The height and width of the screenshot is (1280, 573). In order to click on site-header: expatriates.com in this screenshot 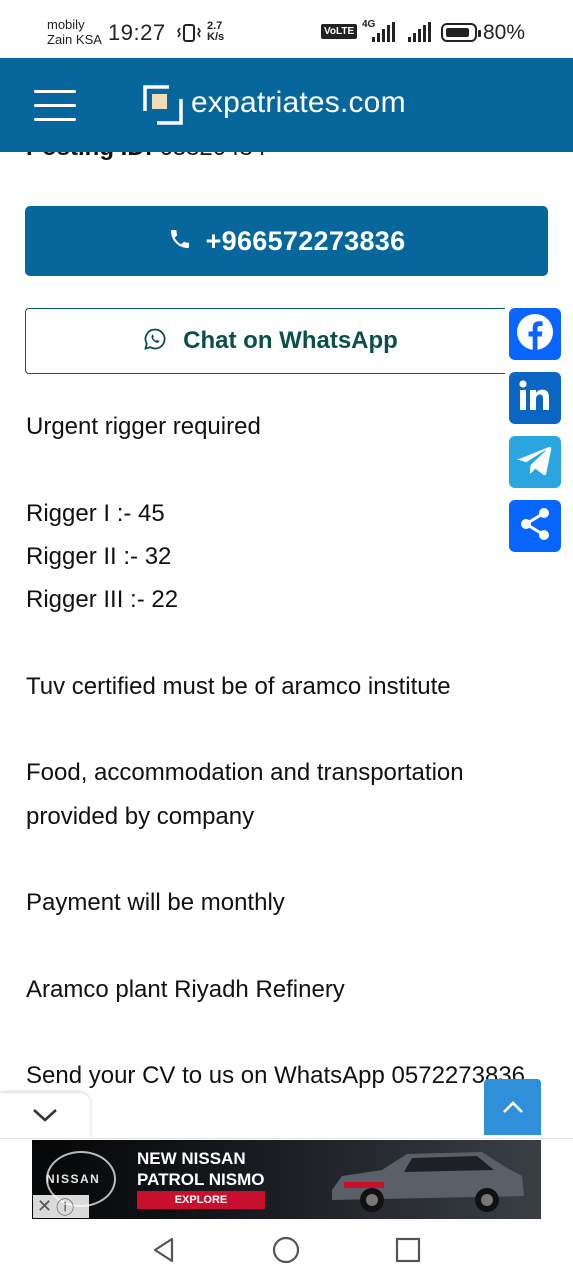, I will do `click(286, 105)`.